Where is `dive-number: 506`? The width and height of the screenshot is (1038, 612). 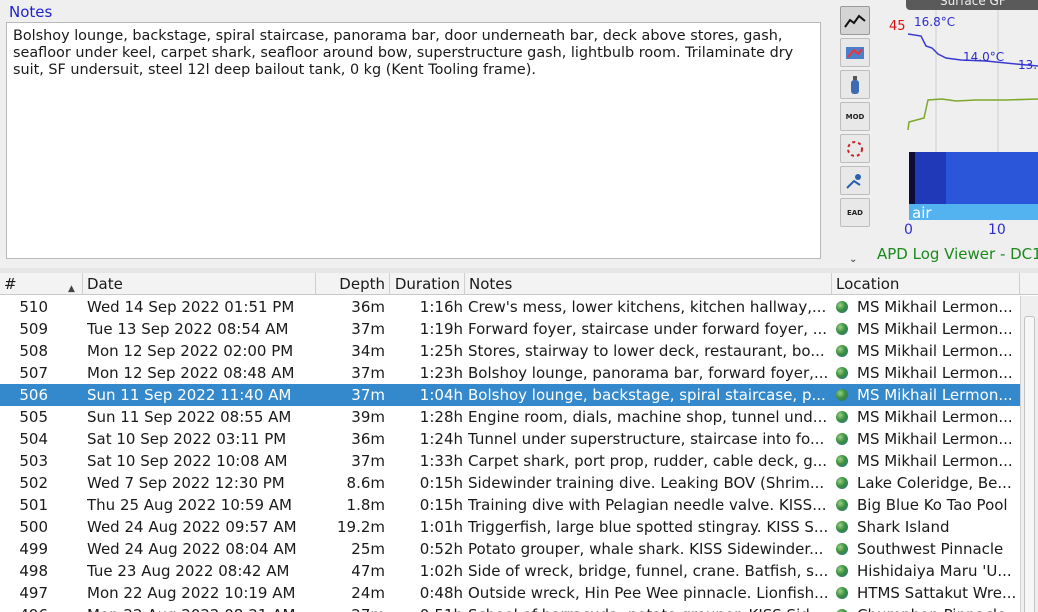 dive-number: 506 is located at coordinates (33, 395).